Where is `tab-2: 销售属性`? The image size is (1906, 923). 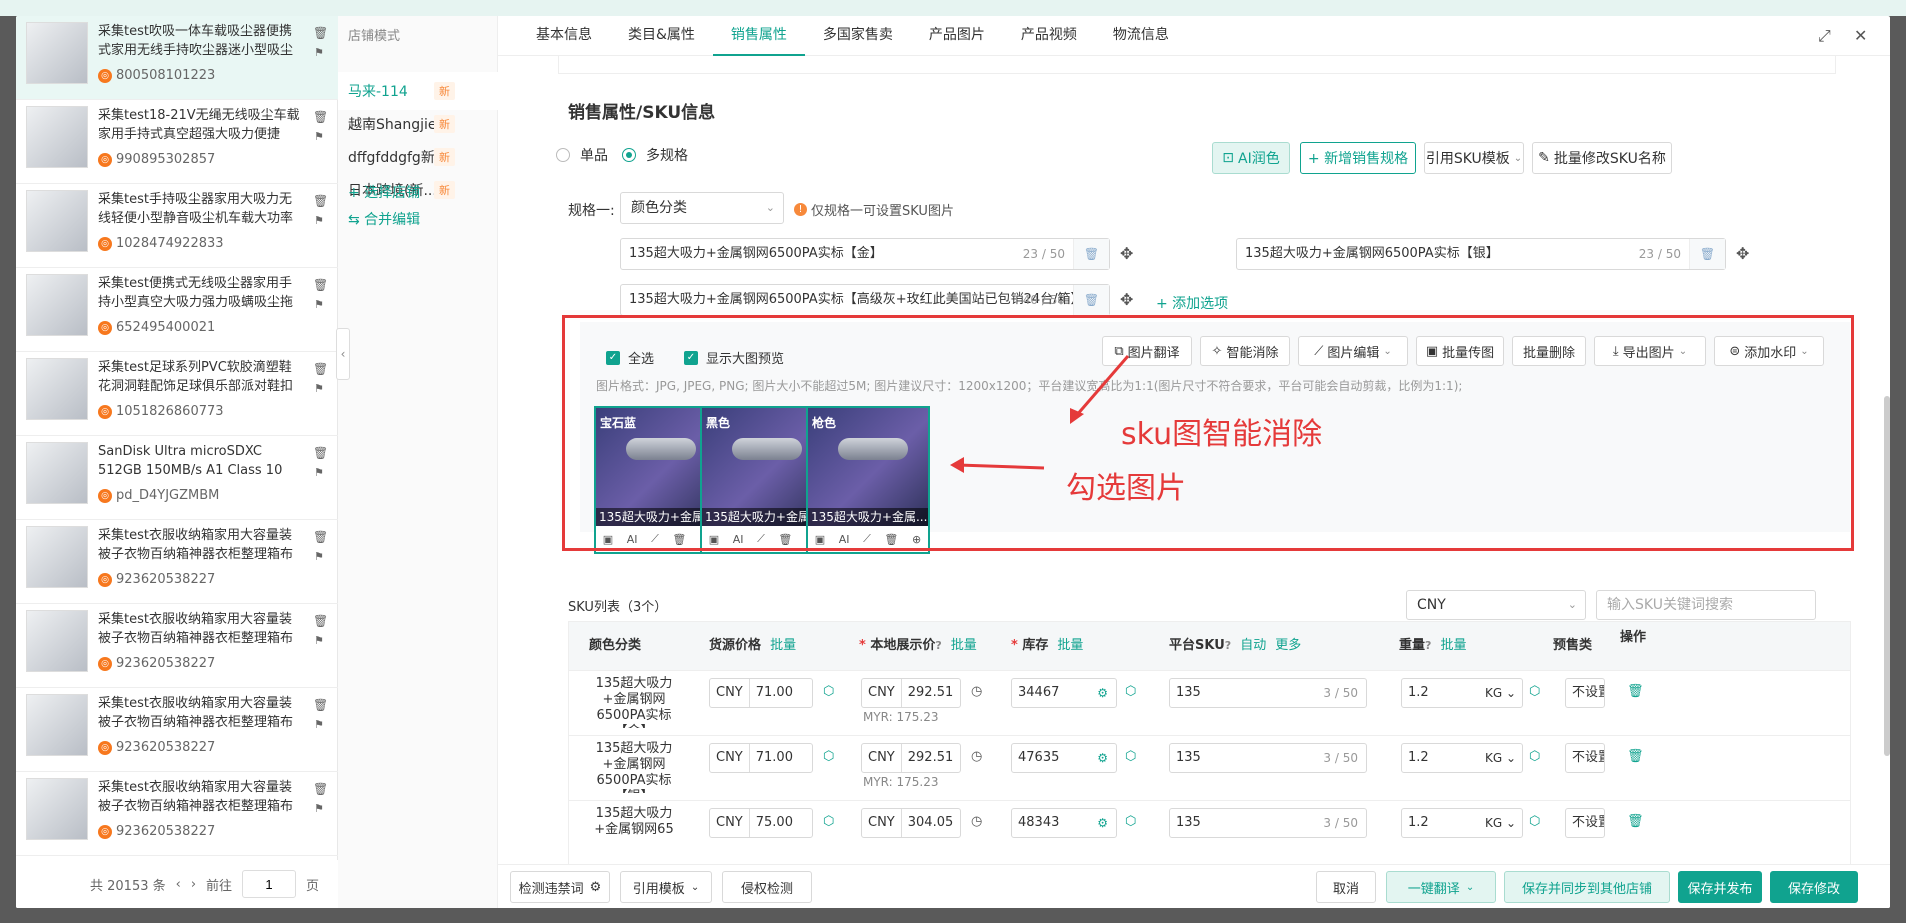
tab-2: 销售属性 is located at coordinates (758, 36).